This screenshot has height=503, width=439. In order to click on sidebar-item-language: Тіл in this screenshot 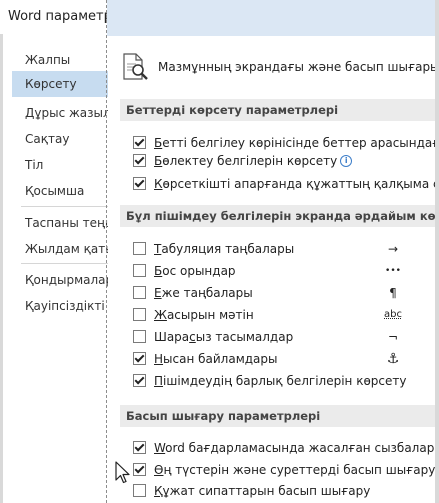, I will do `click(60, 165)`.